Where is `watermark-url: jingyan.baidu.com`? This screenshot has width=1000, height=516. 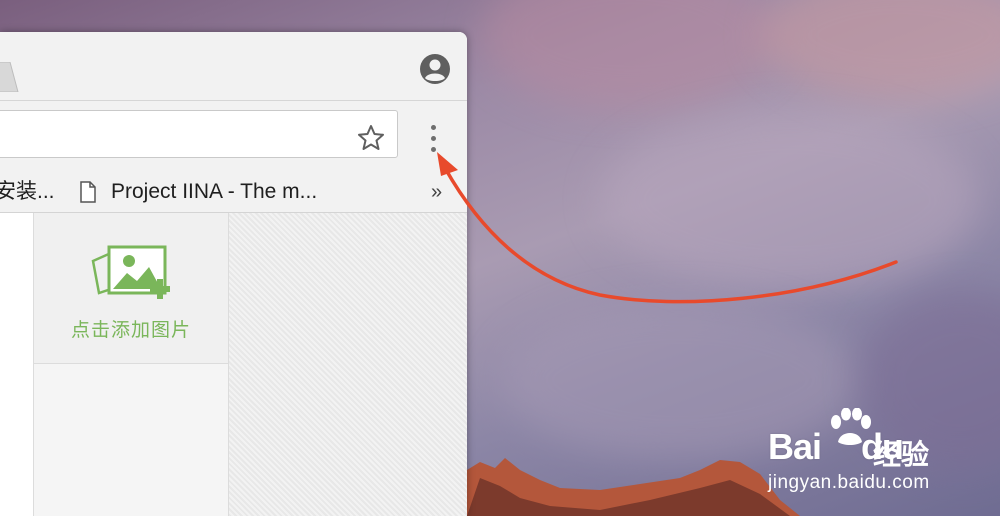
watermark-url: jingyan.baidu.com is located at coordinates (849, 482).